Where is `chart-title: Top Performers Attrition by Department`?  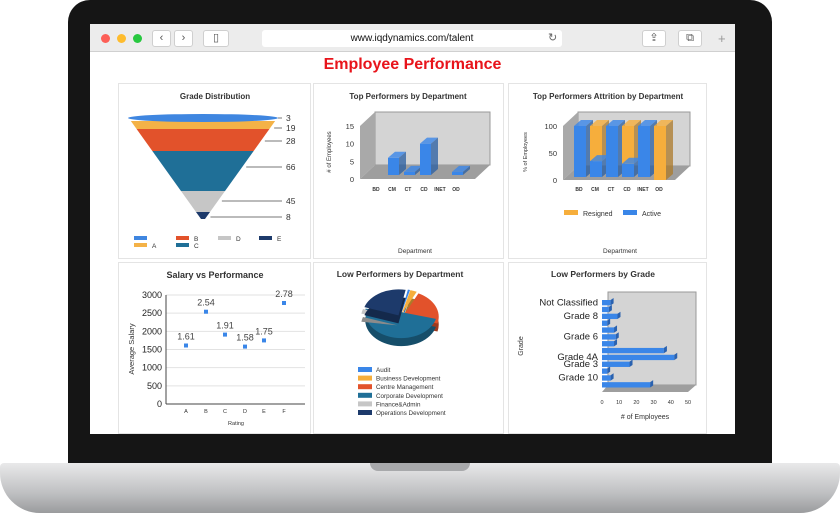 chart-title: Top Performers Attrition by Department is located at coordinates (608, 96).